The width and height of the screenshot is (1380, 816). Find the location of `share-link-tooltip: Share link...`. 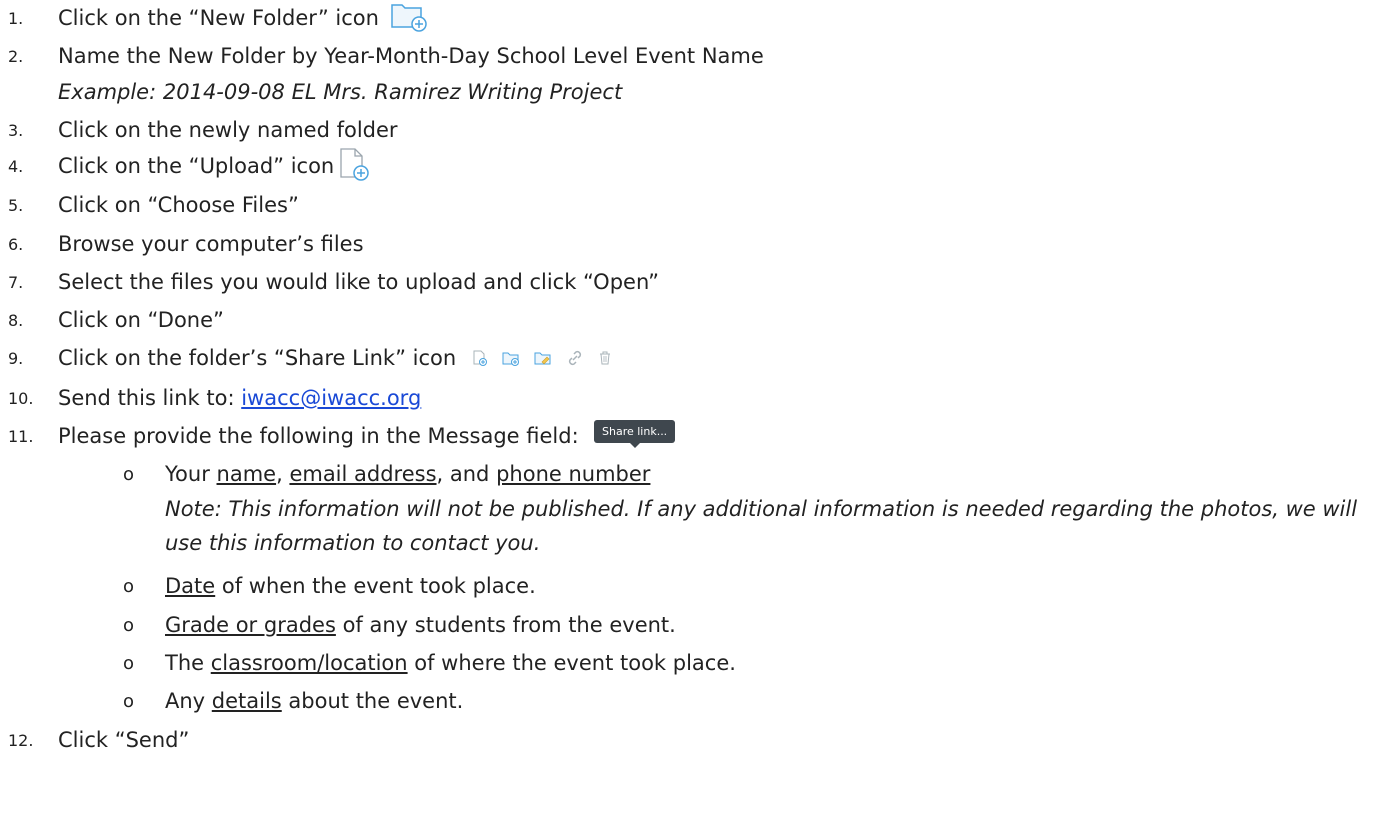

share-link-tooltip: Share link... is located at coordinates (635, 434).